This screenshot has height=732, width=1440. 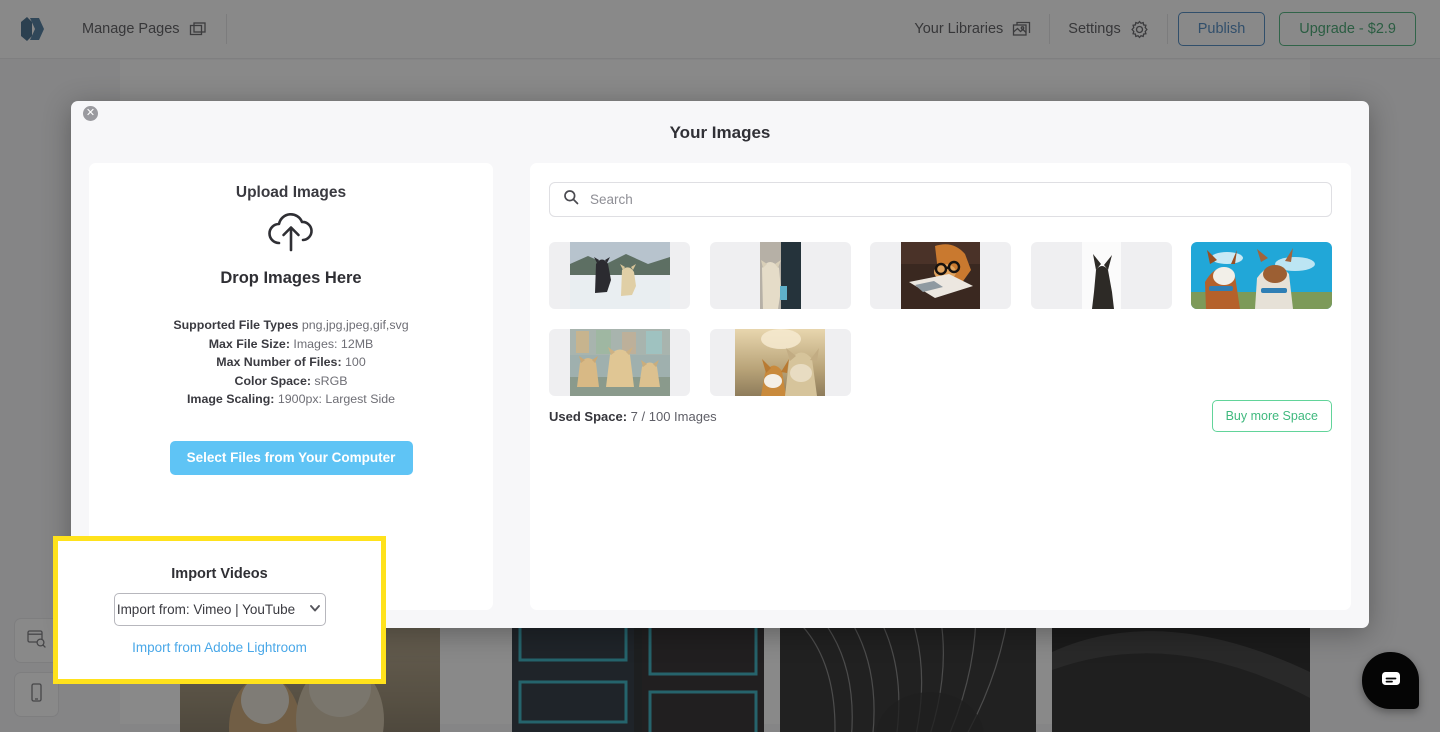 What do you see at coordinates (355, 362) in the screenshot?
I see `spec-value: 100` at bounding box center [355, 362].